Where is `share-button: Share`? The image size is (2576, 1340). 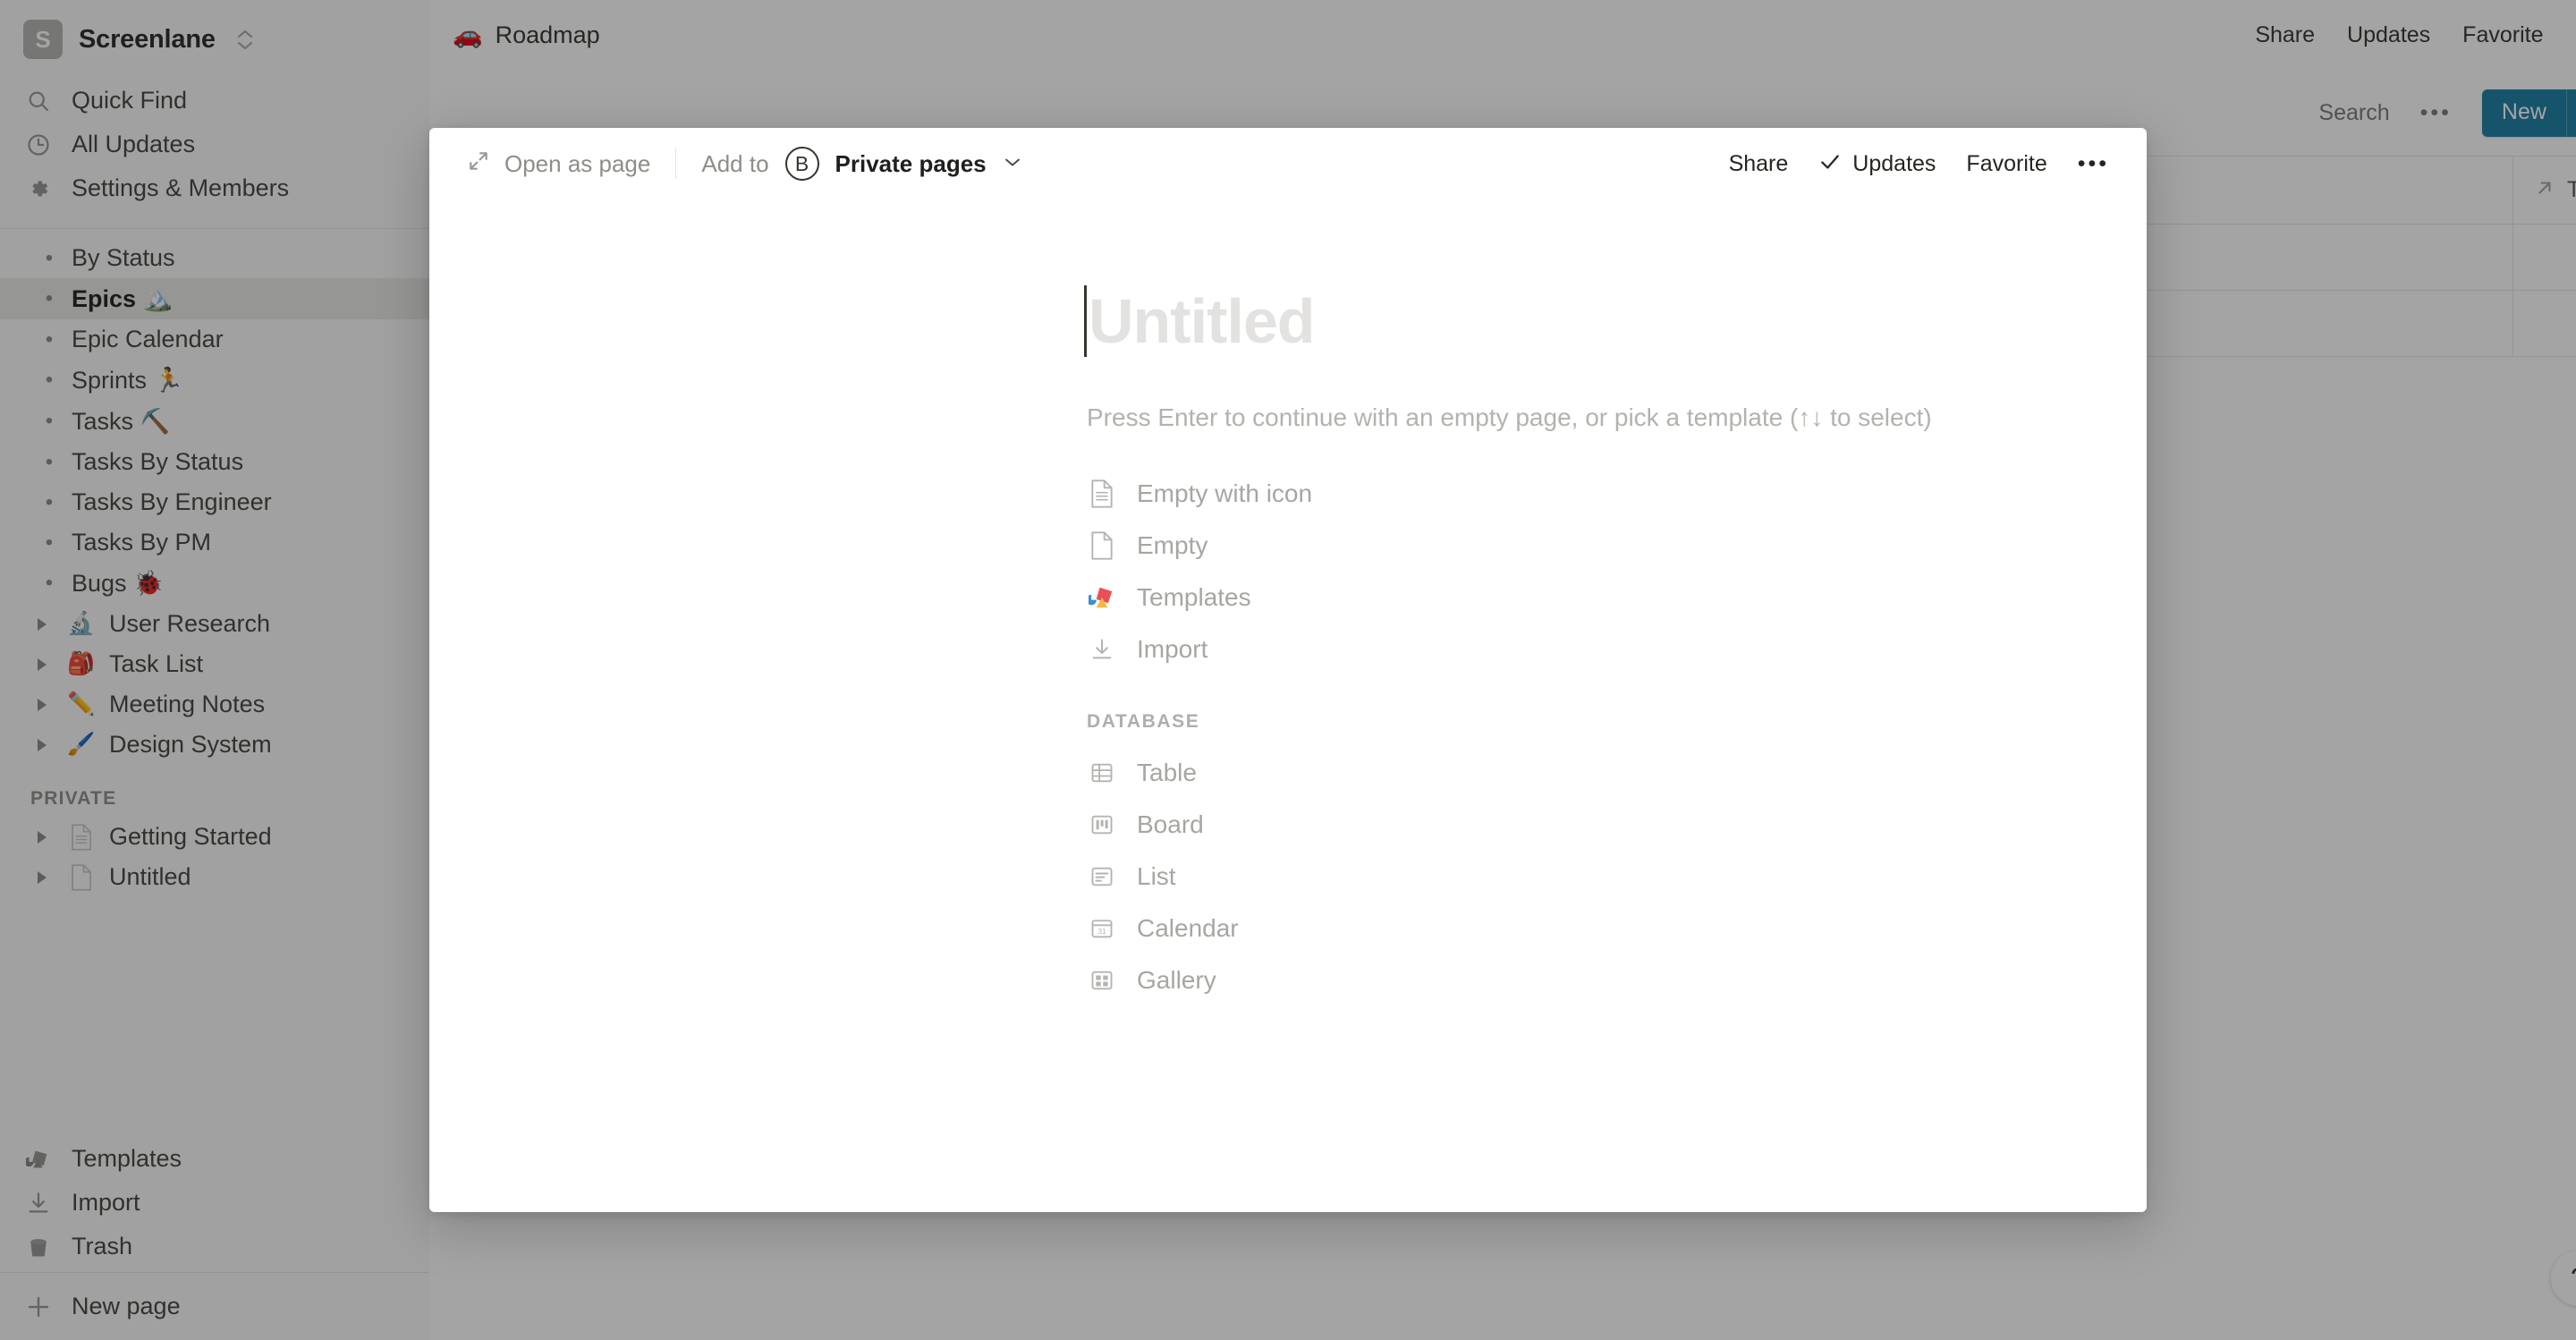
share-button: Share is located at coordinates (1759, 164).